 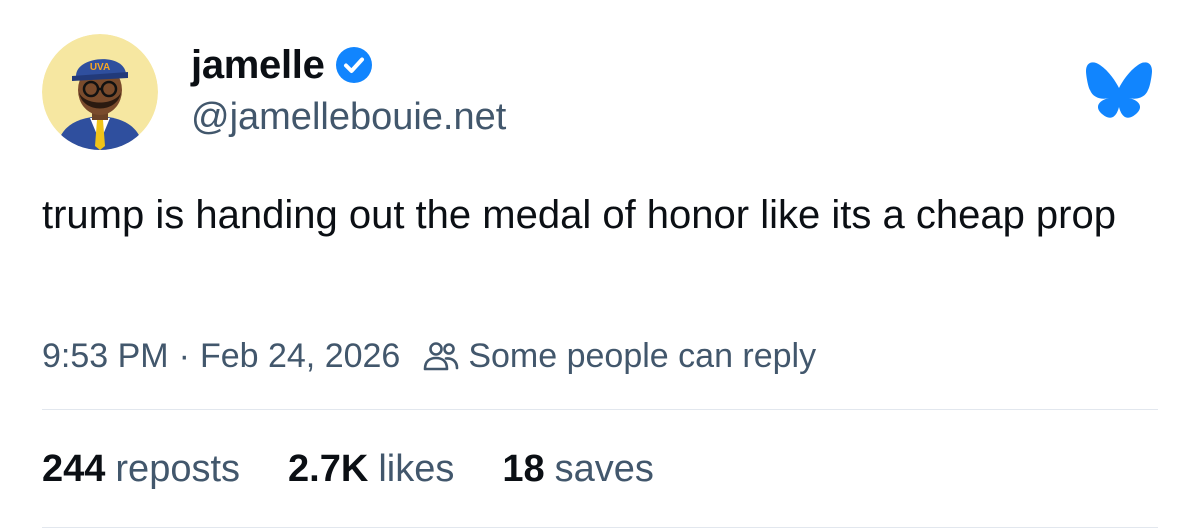 What do you see at coordinates (348, 117) in the screenshot?
I see `author-handle: @jamellebouie.net` at bounding box center [348, 117].